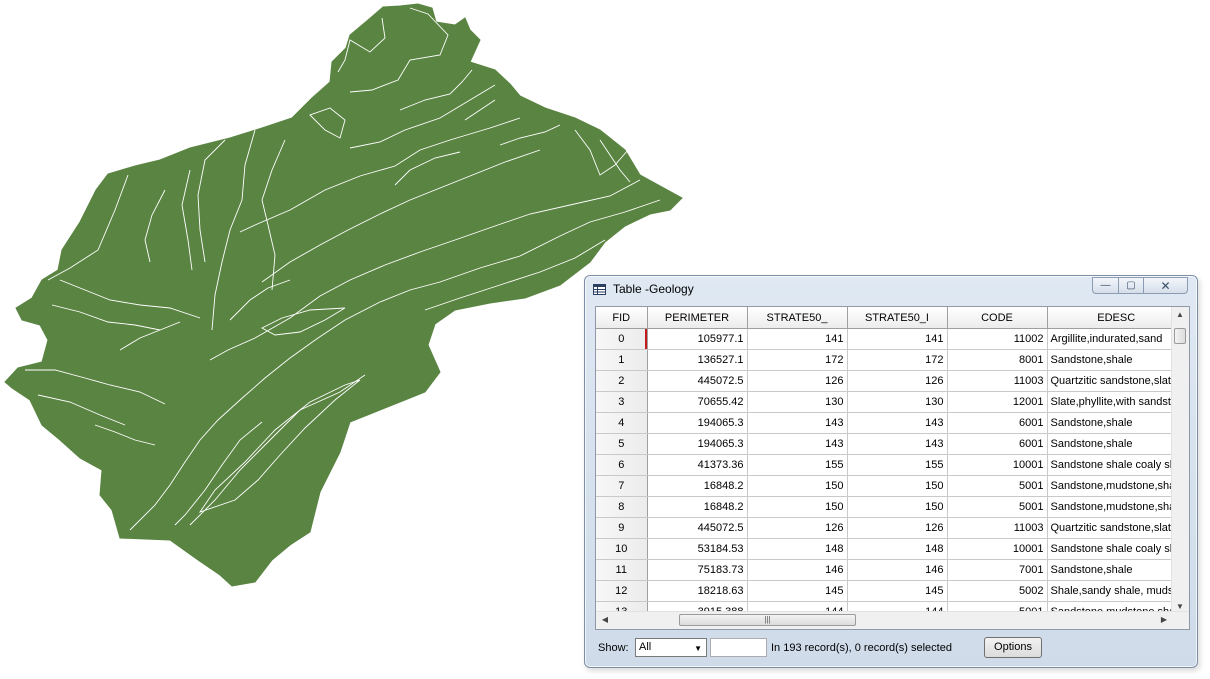 The height and width of the screenshot is (679, 1210). I want to click on strate50-cell: 141, so click(797, 339).